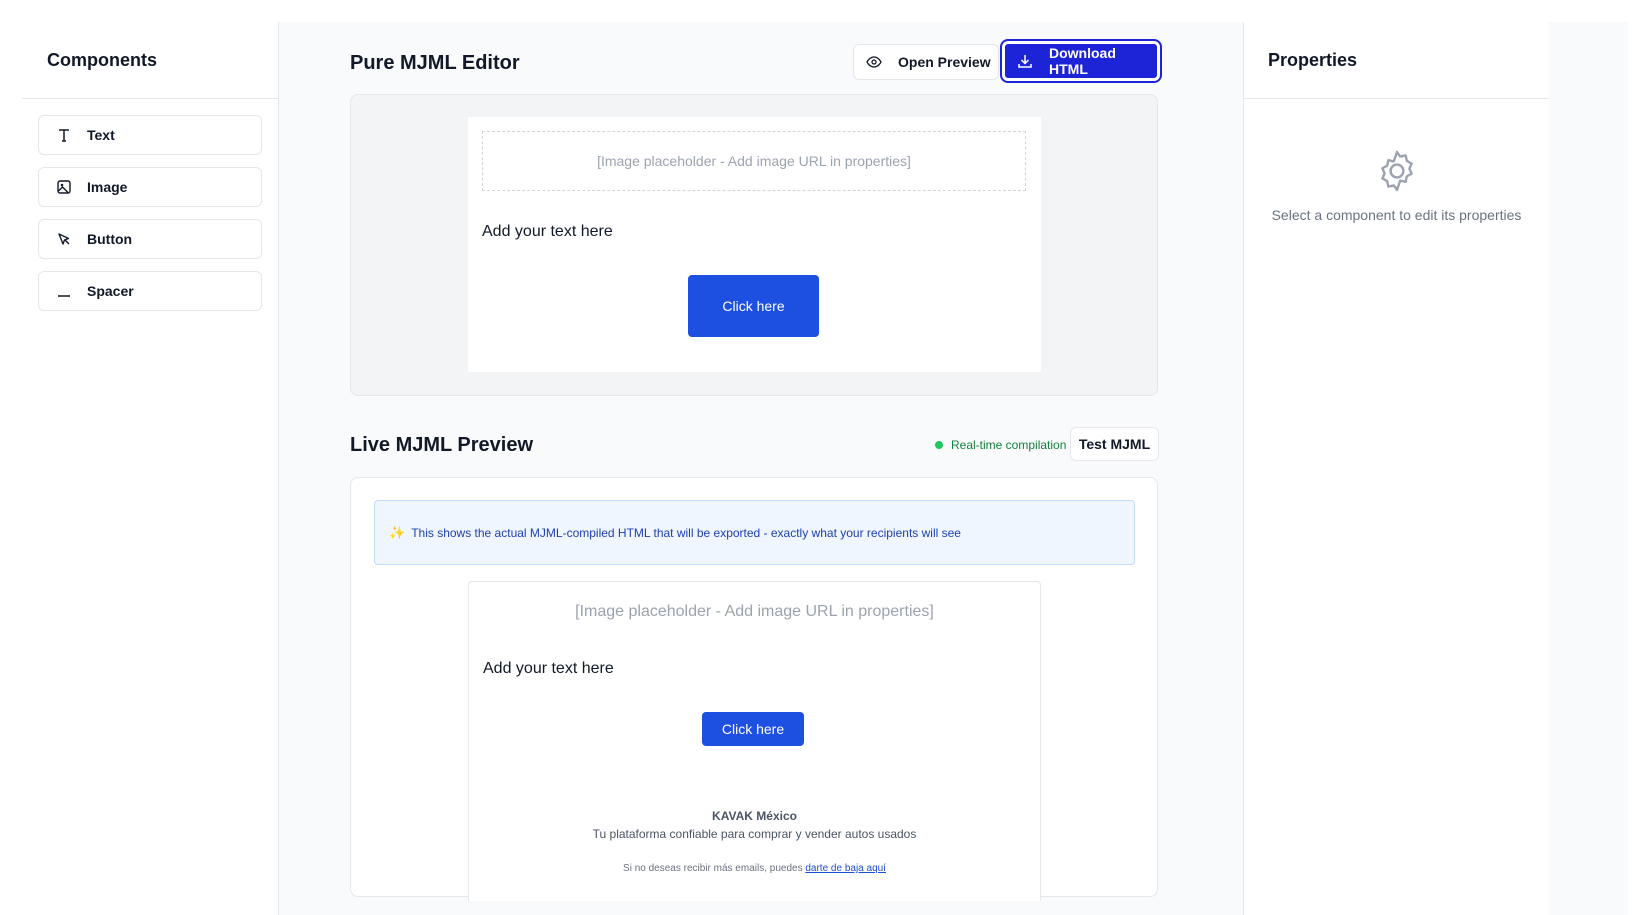  I want to click on component-button: Button, so click(150, 239).